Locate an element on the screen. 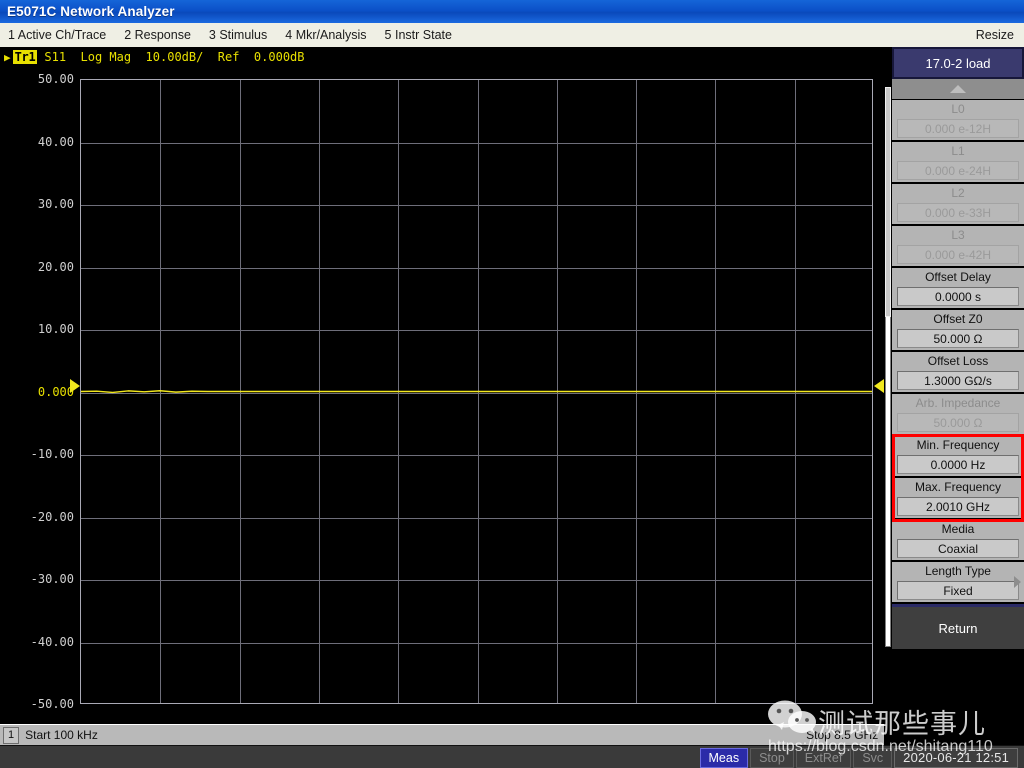 This screenshot has width=1024, height=768. softkey-arb-impedance-label: Arb. Impedance is located at coordinates (958, 403).